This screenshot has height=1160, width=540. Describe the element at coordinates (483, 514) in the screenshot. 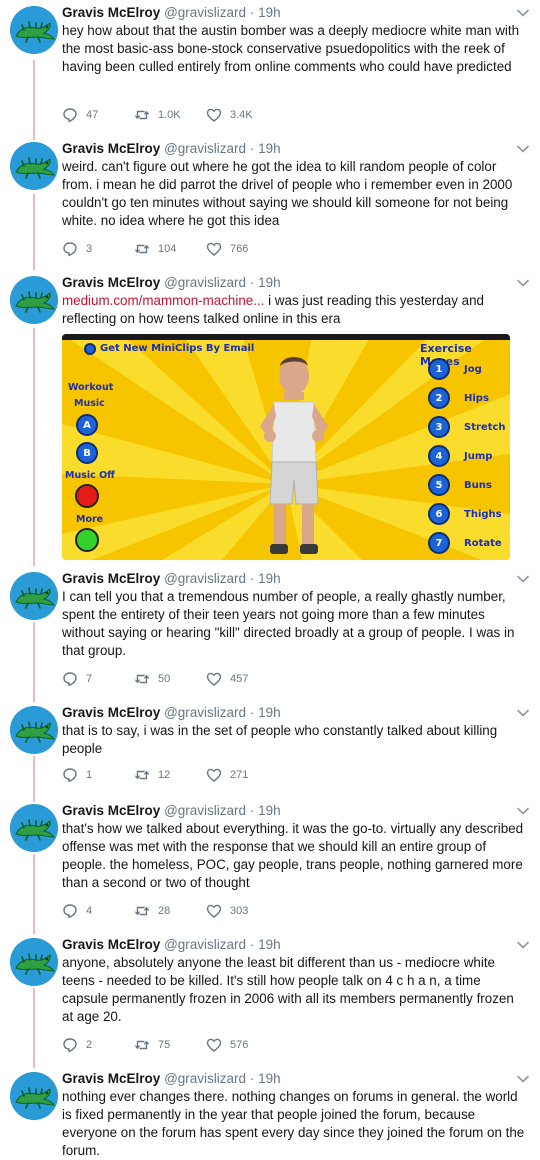

I see `move-6-label: Thighs` at that location.